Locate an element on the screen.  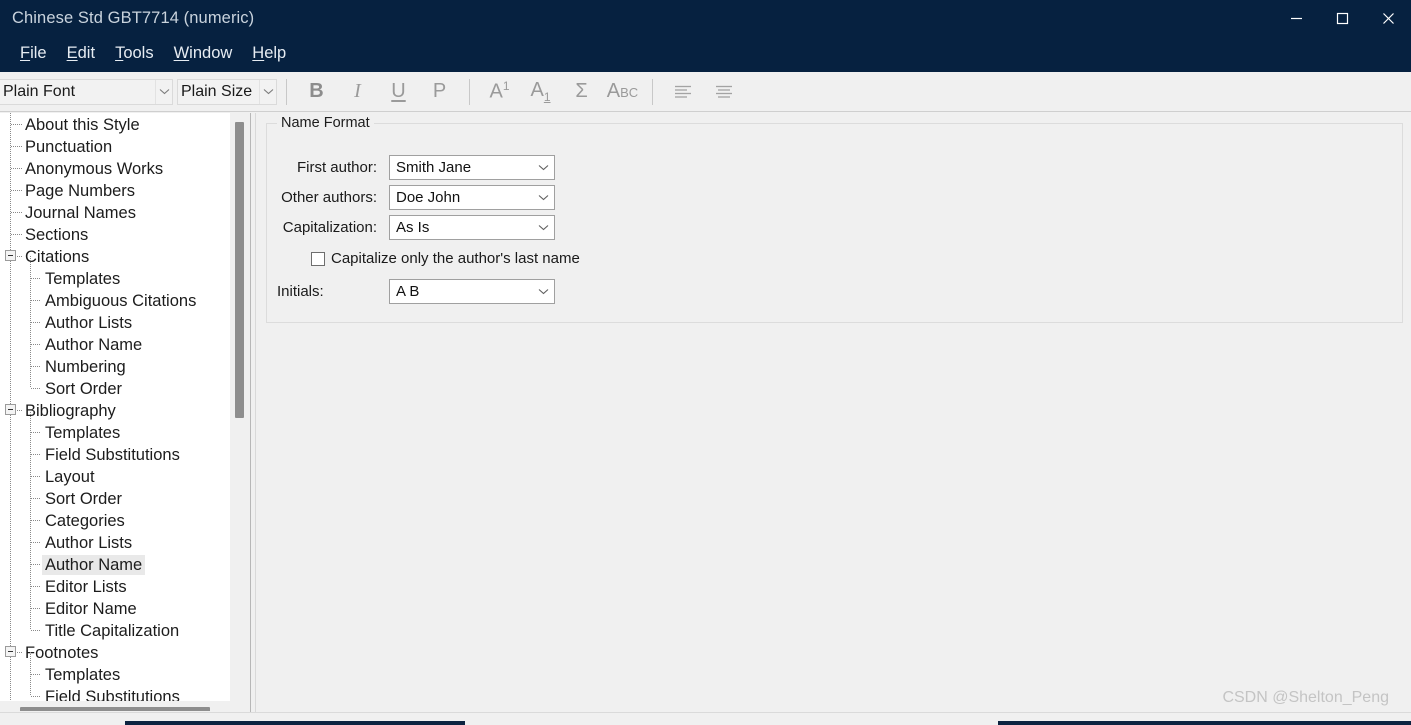
panel-splitter is located at coordinates (253, 413).